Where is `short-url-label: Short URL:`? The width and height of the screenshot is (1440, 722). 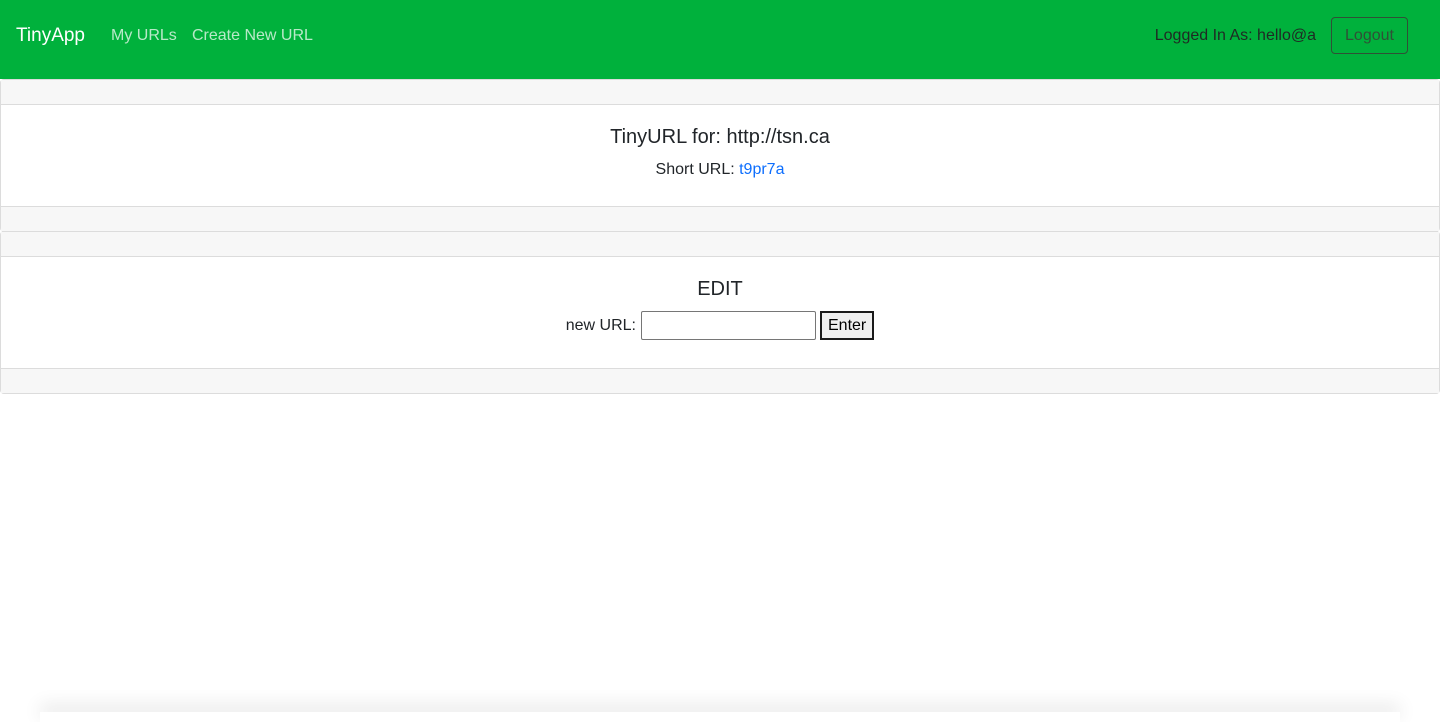 short-url-label: Short URL: is located at coordinates (697, 169).